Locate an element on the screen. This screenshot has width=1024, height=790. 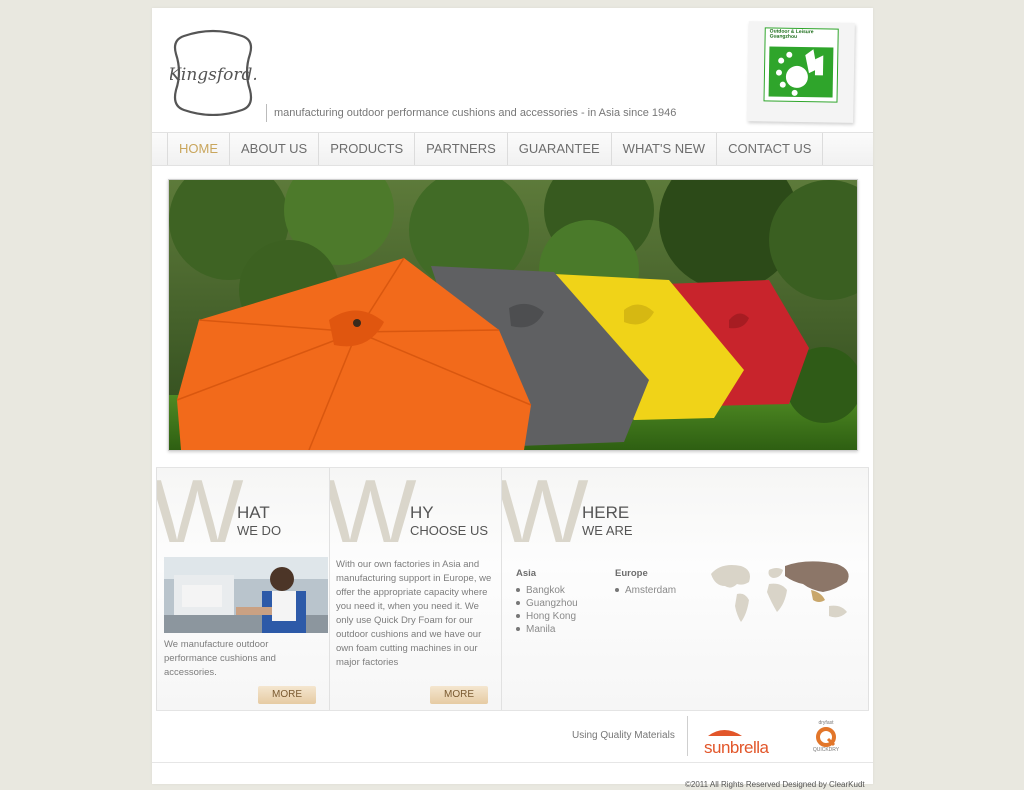
city-guangzhou: Guangzhou is located at coordinates (547, 603).